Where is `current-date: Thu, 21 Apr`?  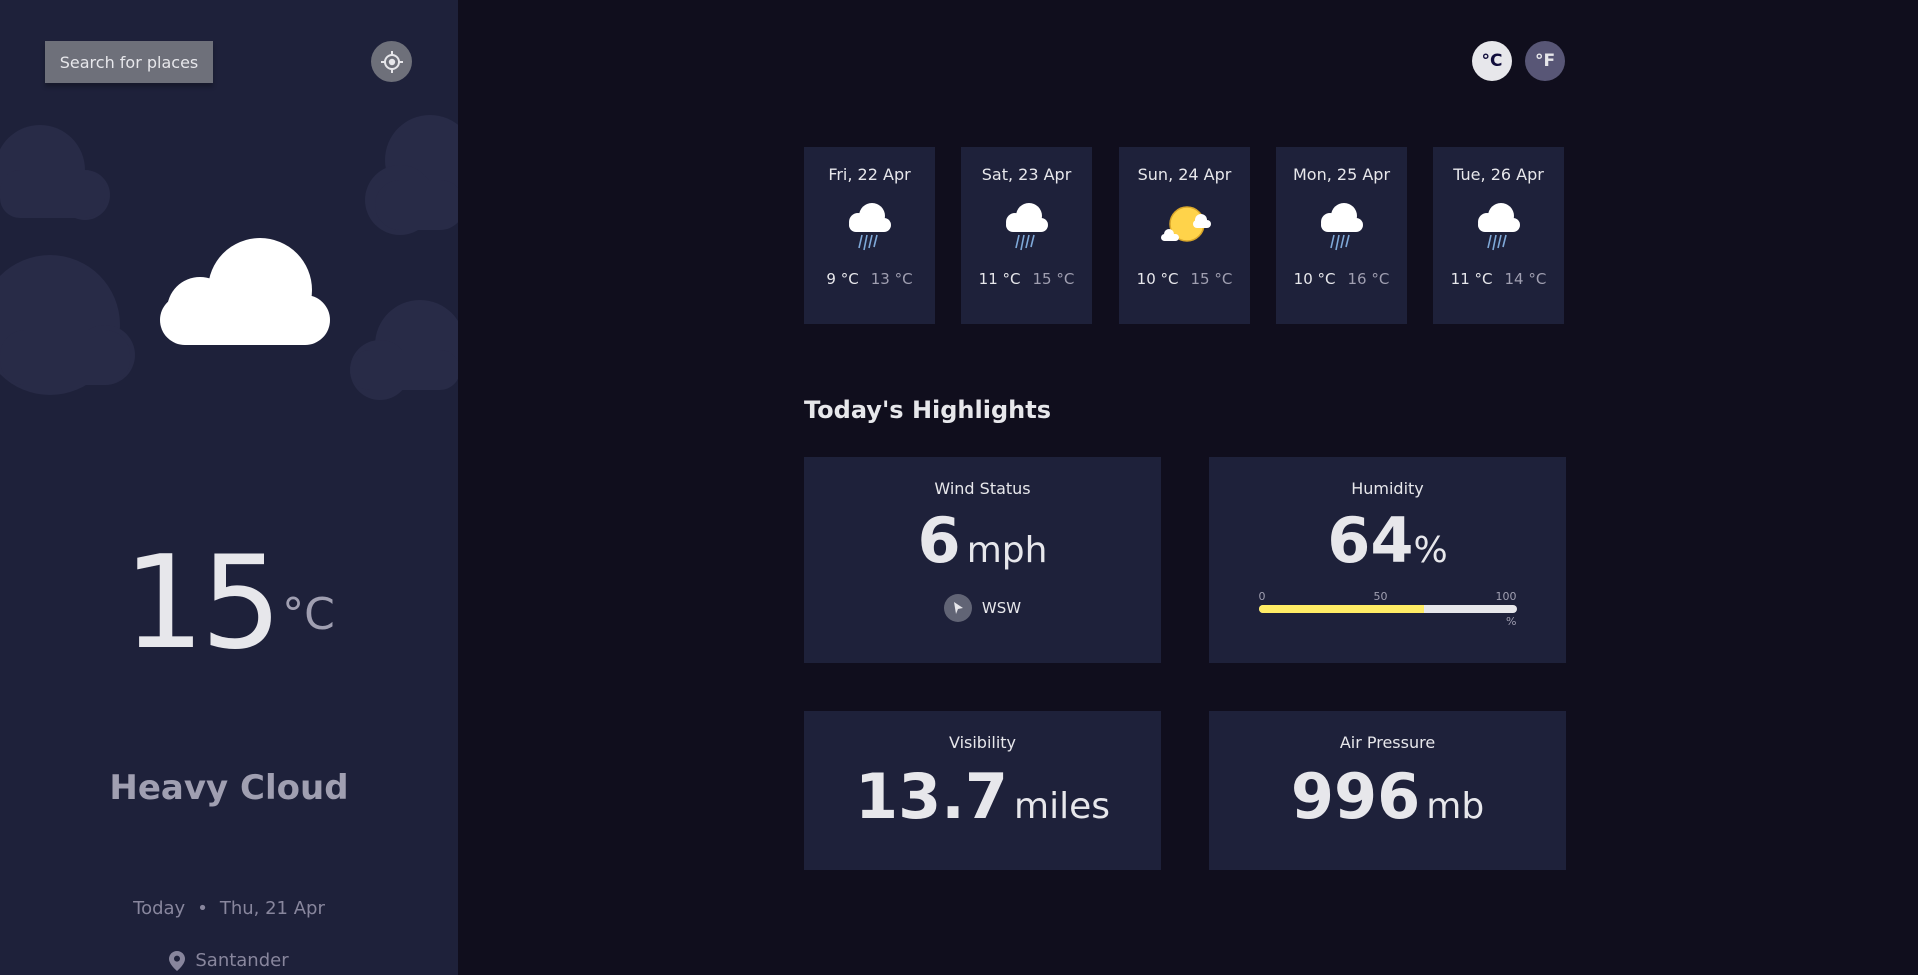 current-date: Thu, 21 Apr is located at coordinates (272, 908).